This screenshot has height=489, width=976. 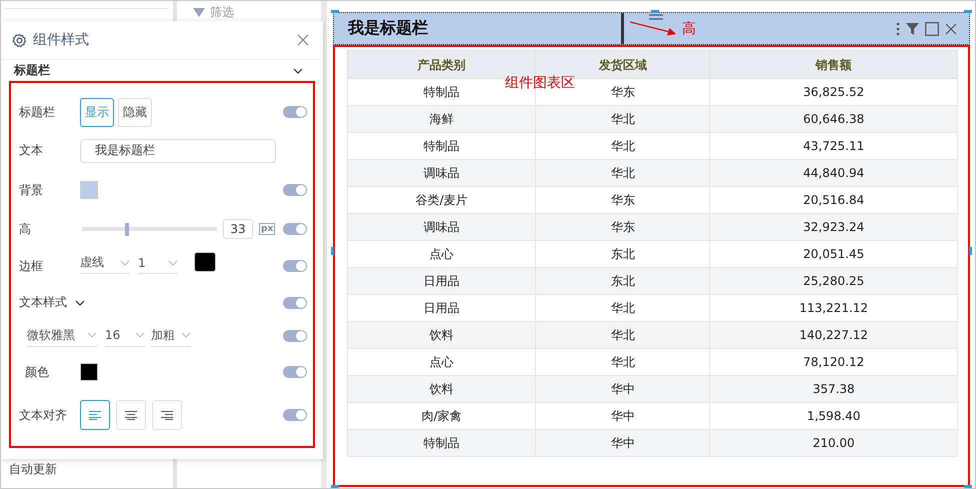 What do you see at coordinates (932, 29) in the screenshot?
I see `maximize-icon` at bounding box center [932, 29].